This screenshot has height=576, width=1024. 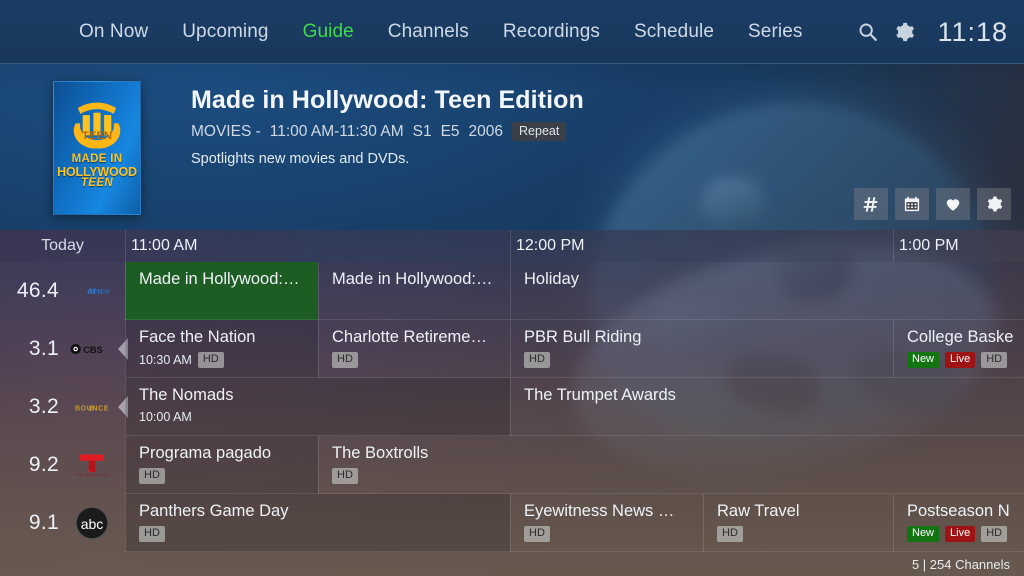 I want to click on program-cell: College Baske New Live HD, so click(x=958, y=349).